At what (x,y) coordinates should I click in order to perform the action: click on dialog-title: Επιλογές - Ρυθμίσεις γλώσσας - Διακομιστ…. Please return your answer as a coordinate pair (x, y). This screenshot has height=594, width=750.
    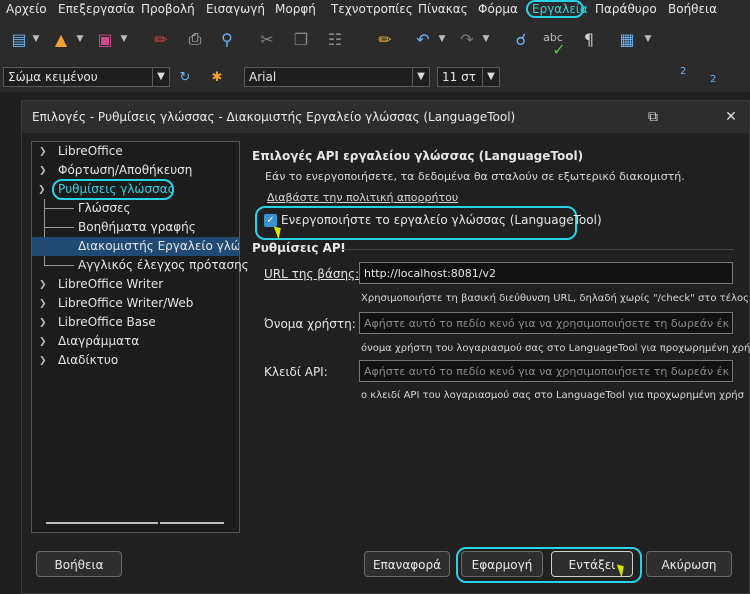
    Looking at the image, I should click on (274, 117).